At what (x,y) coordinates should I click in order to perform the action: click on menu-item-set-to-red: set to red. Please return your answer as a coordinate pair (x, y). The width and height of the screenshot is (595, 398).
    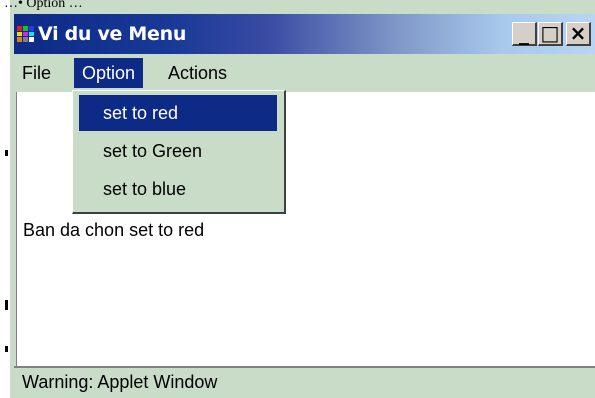
    Looking at the image, I should click on (178, 113).